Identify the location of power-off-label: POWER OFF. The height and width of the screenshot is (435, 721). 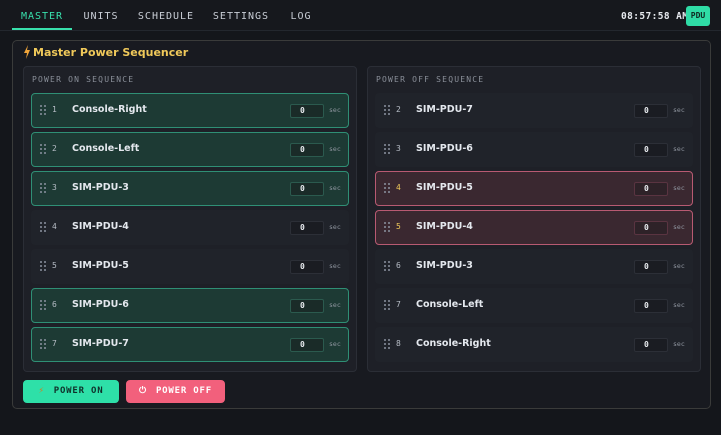
(183, 391).